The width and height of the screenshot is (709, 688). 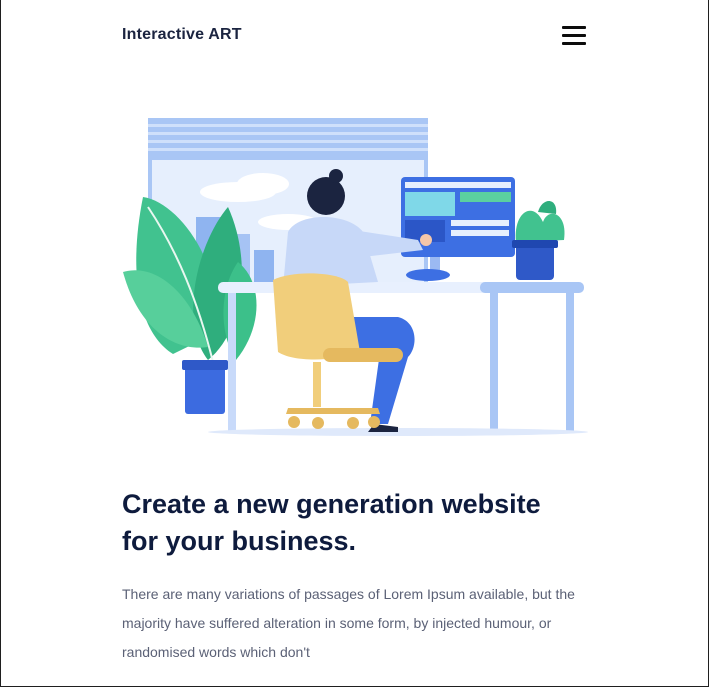 What do you see at coordinates (331, 504) in the screenshot?
I see `hero-title-line-1: Create a new generation website` at bounding box center [331, 504].